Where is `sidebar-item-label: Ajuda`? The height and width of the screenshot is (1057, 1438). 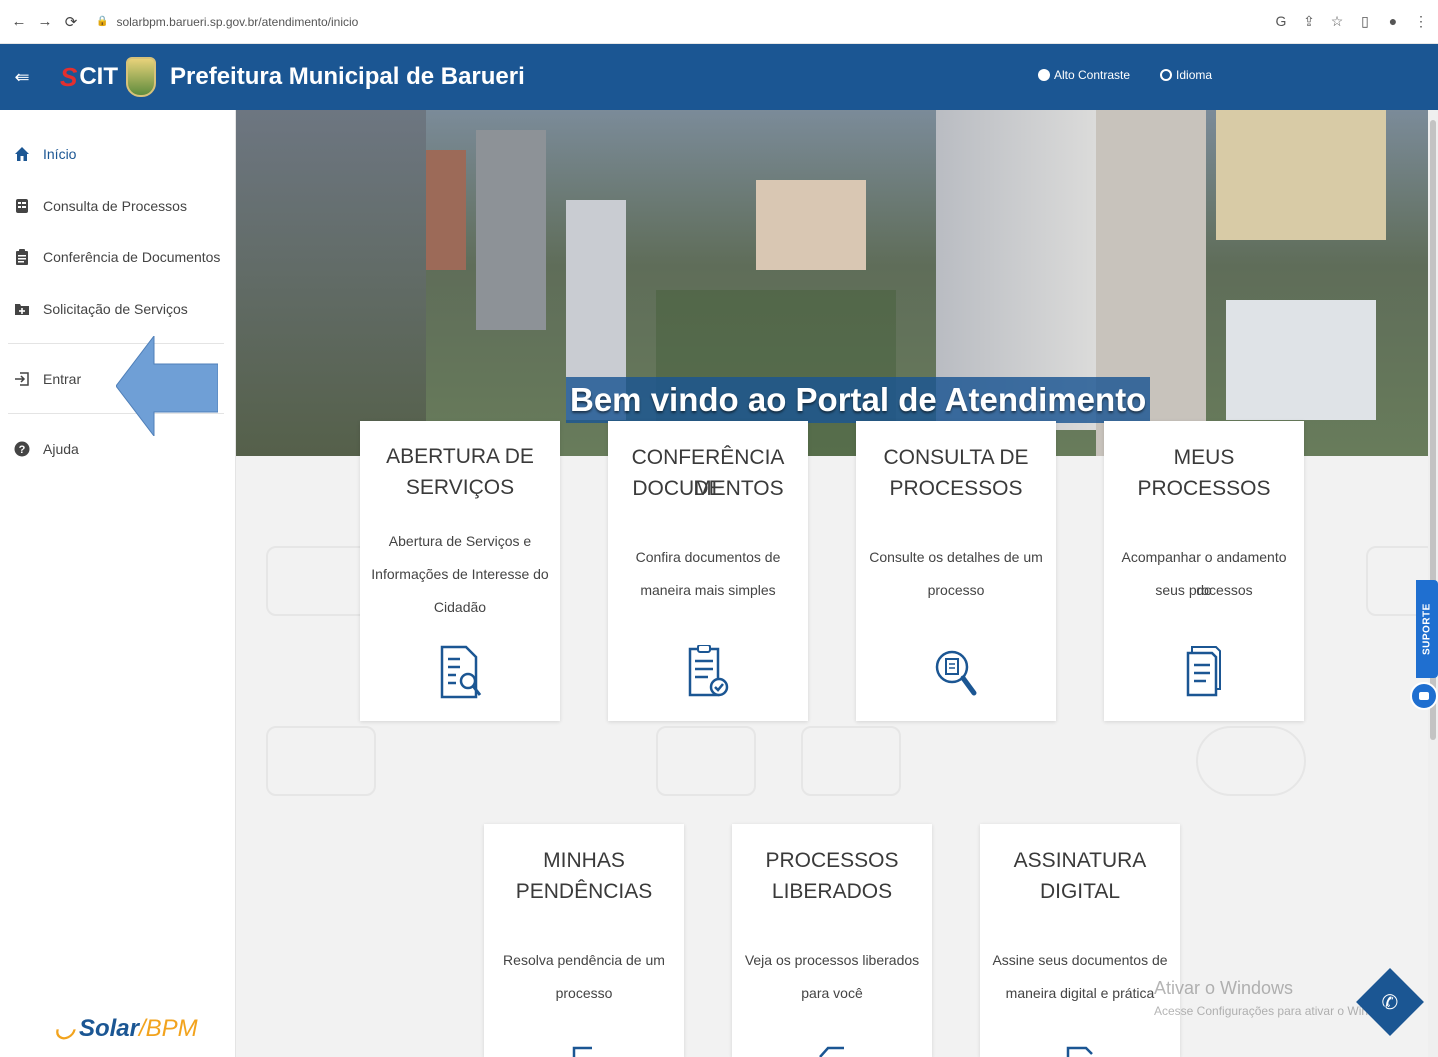 sidebar-item-label: Ajuda is located at coordinates (61, 449).